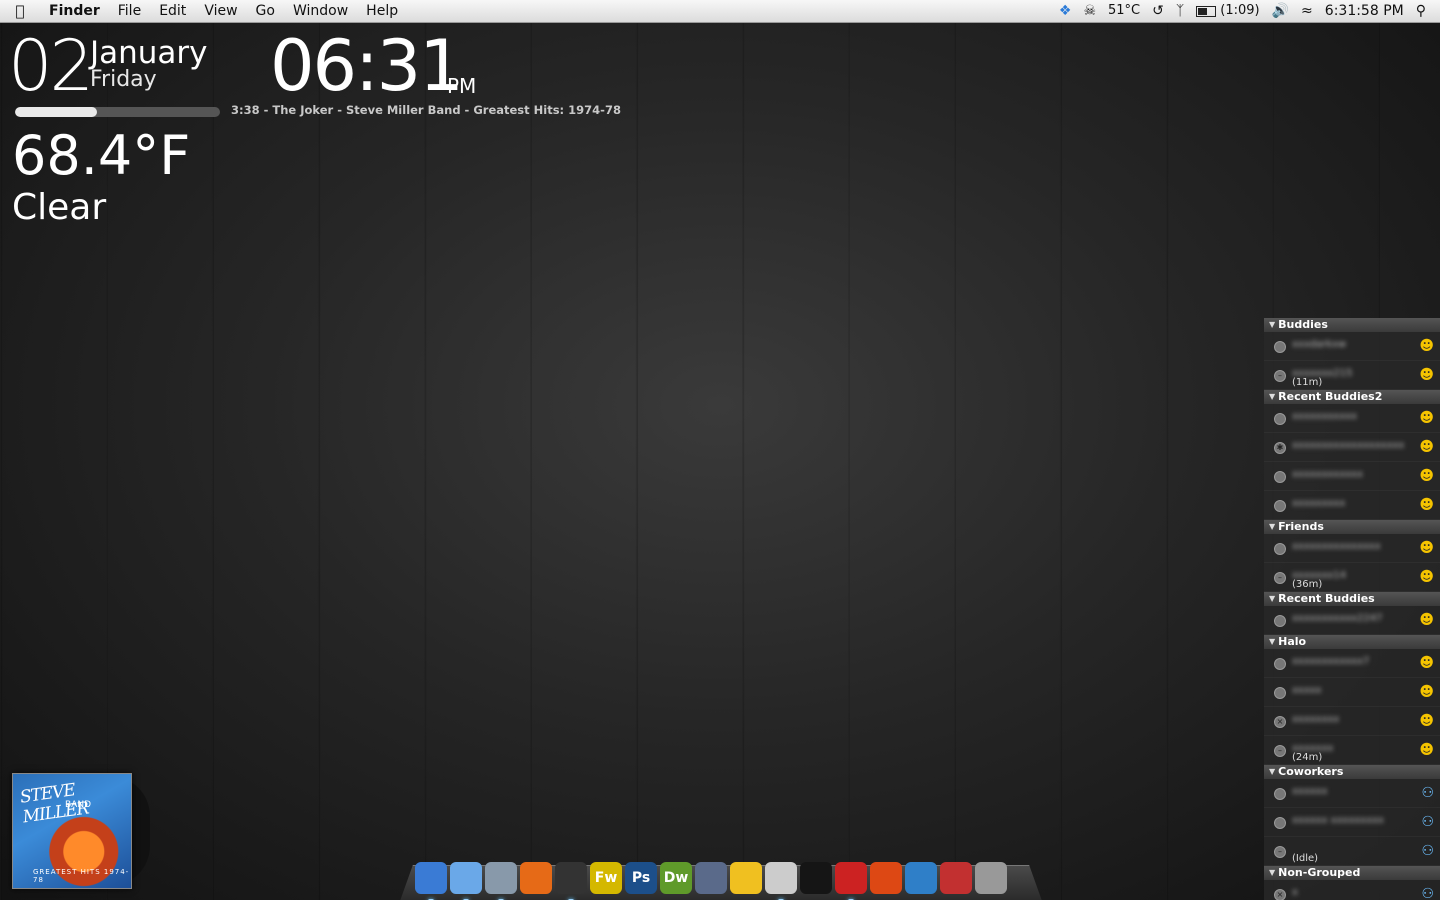 The height and width of the screenshot is (900, 1440). What do you see at coordinates (1352, 527) in the screenshot?
I see `buddy-group-header: ▼ Friends` at bounding box center [1352, 527].